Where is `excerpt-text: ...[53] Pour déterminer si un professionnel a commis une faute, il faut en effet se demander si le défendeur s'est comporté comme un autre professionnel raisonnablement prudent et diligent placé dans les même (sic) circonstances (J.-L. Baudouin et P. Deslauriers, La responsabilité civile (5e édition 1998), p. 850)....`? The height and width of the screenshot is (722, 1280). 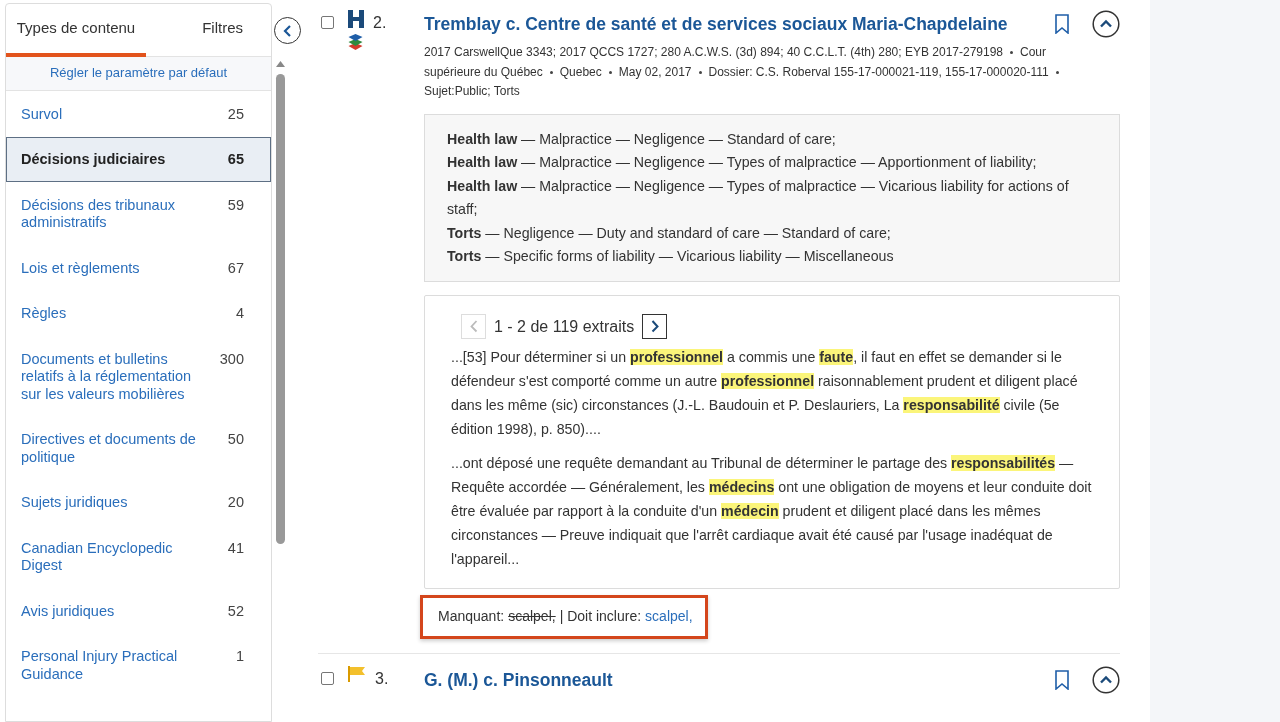 excerpt-text: ...[53] Pour déterminer si un professionnel a commis une faute, il faut en effet se demander si le défendeur s'est comporté comme un autre professionnel raisonnablement prudent et diligent placé dans les même (sic) circonstances (J.-L. Baudouin et P. Deslauriers, La responsabilité civile (5e édition 1998), p. 850).... is located at coordinates (765, 394).